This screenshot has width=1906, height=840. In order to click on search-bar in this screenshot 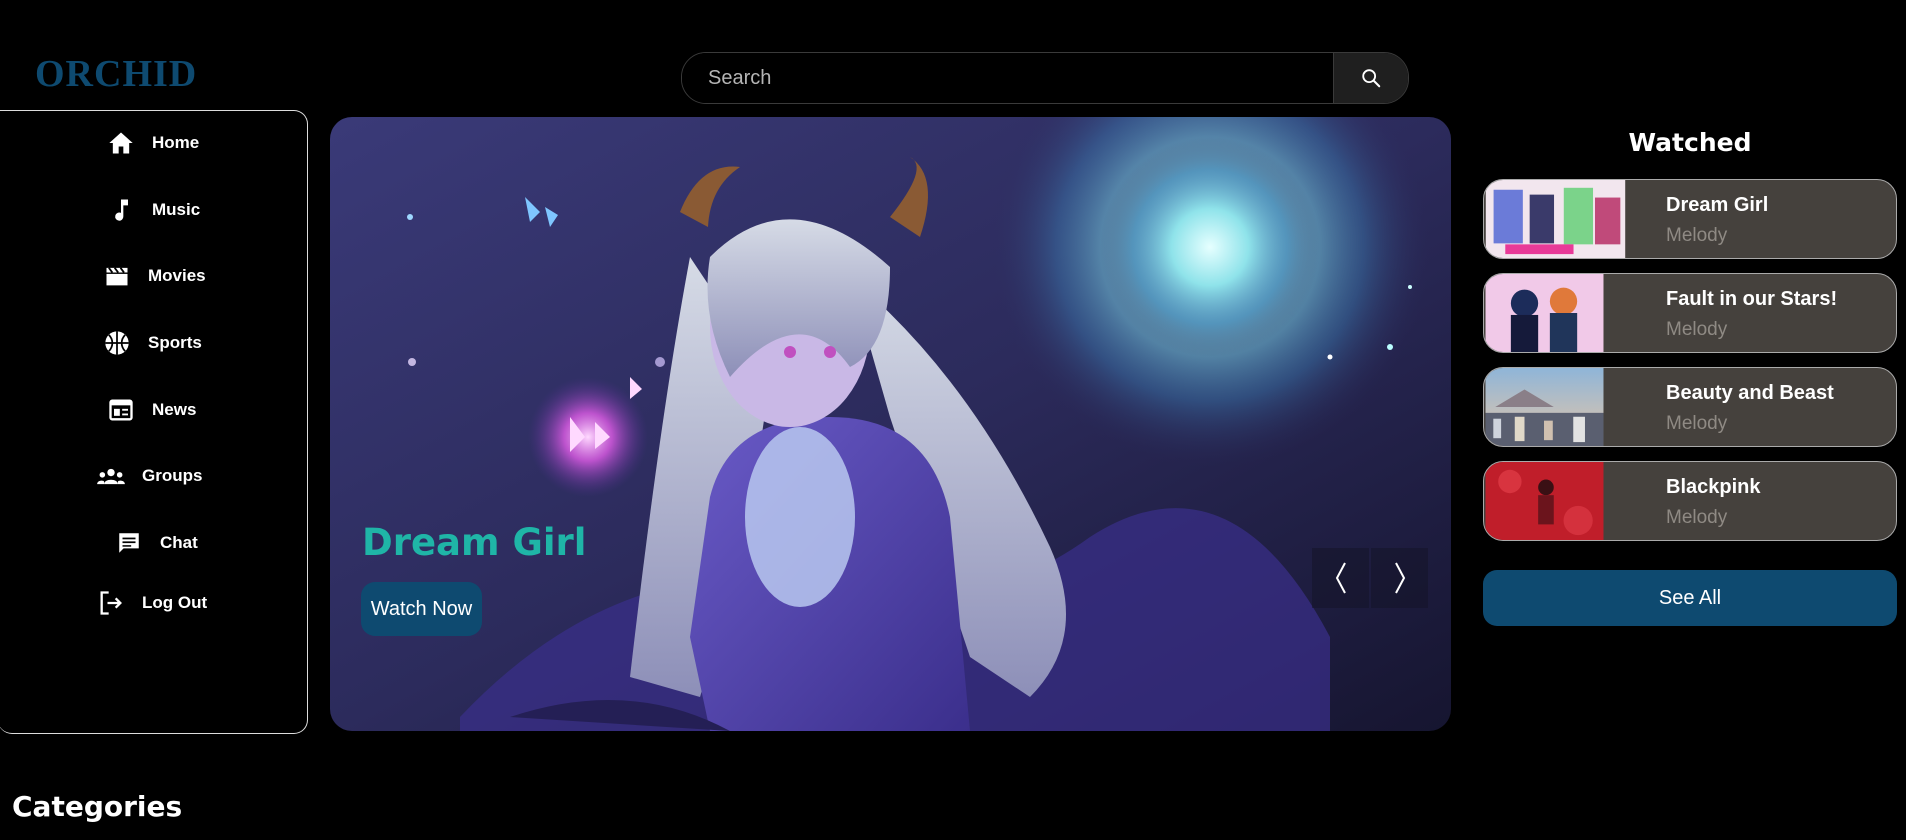, I will do `click(1045, 78)`.